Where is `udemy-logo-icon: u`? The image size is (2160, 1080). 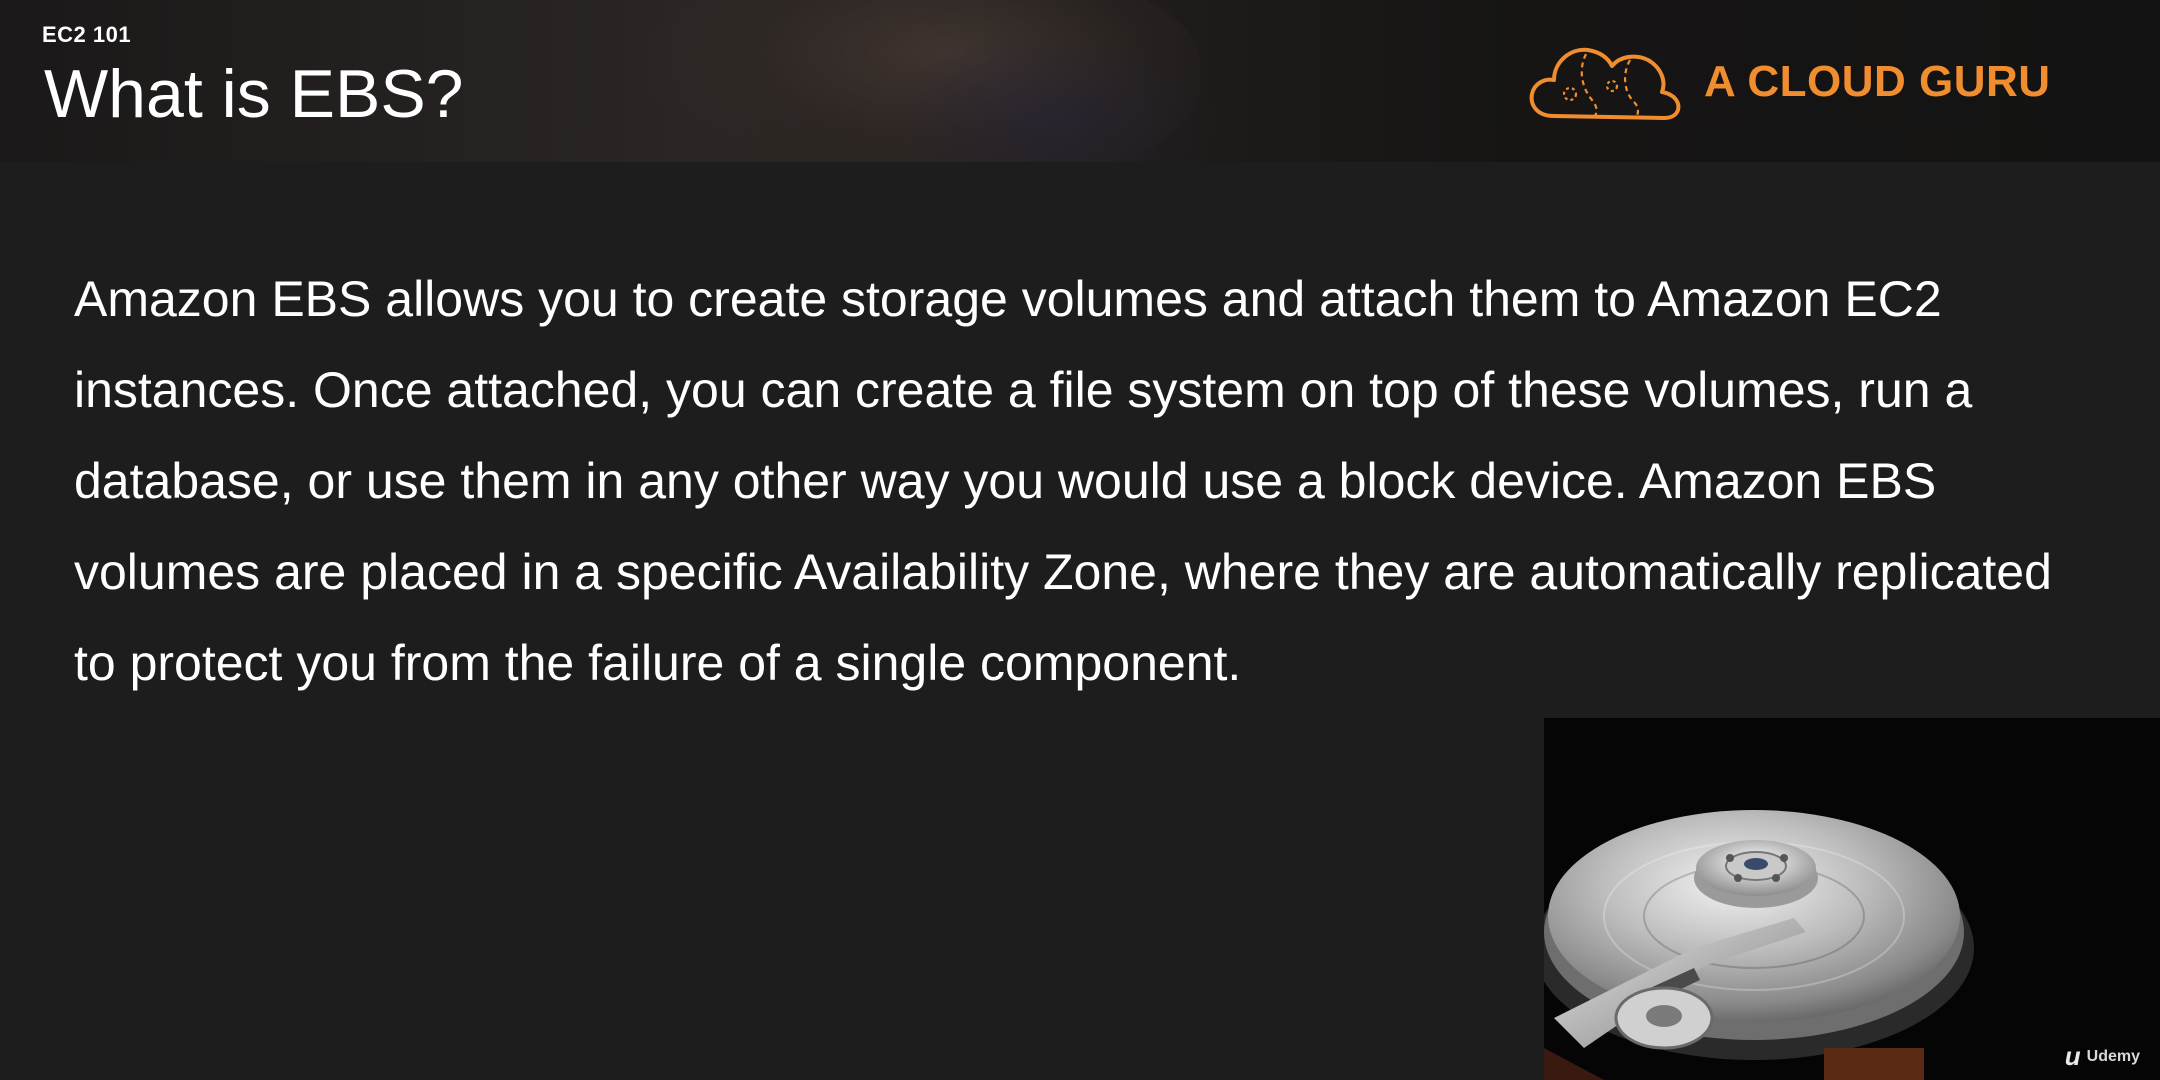
udemy-logo-icon: u is located at coordinates (2072, 1056).